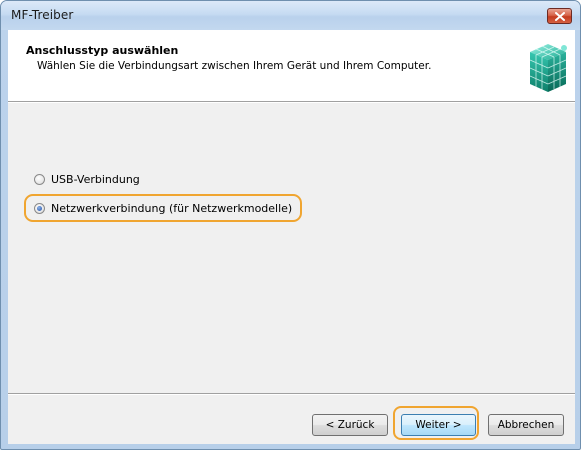  Describe the element at coordinates (171, 208) in the screenshot. I see `network-option-label: Netzwerkverbindung (für Netzwerkmodelle)` at that location.